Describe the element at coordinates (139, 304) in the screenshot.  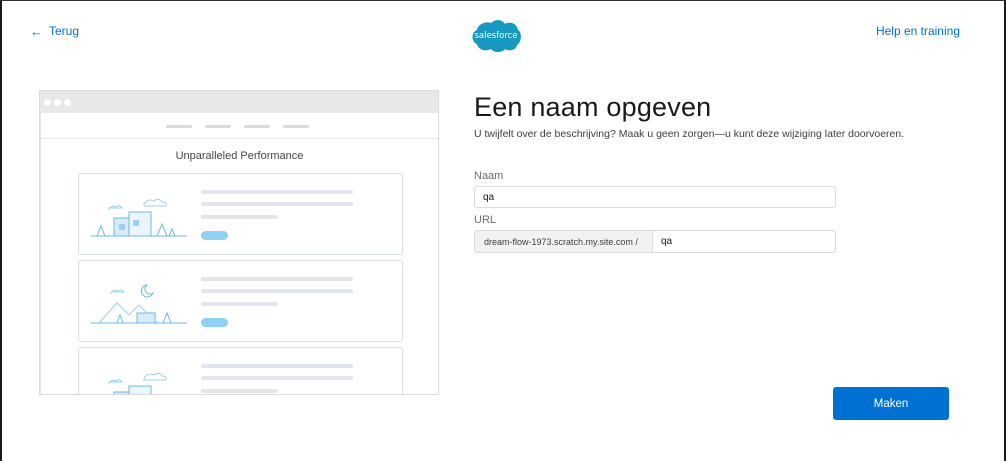
I see `mountain-illustration-icon` at that location.